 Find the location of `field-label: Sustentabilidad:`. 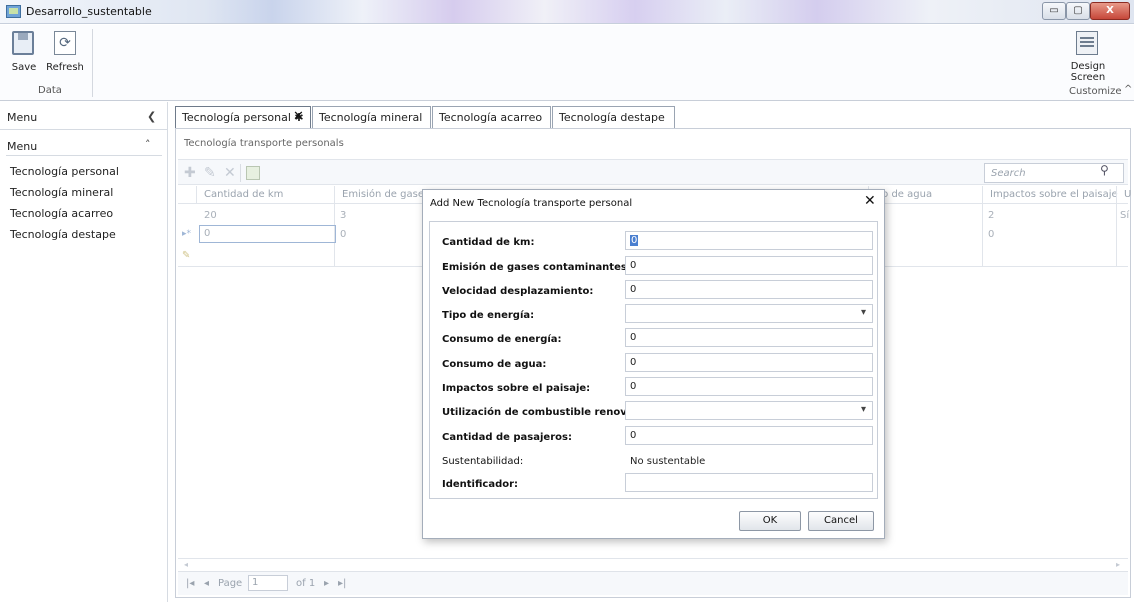

field-label: Sustentabilidad: is located at coordinates (483, 461).